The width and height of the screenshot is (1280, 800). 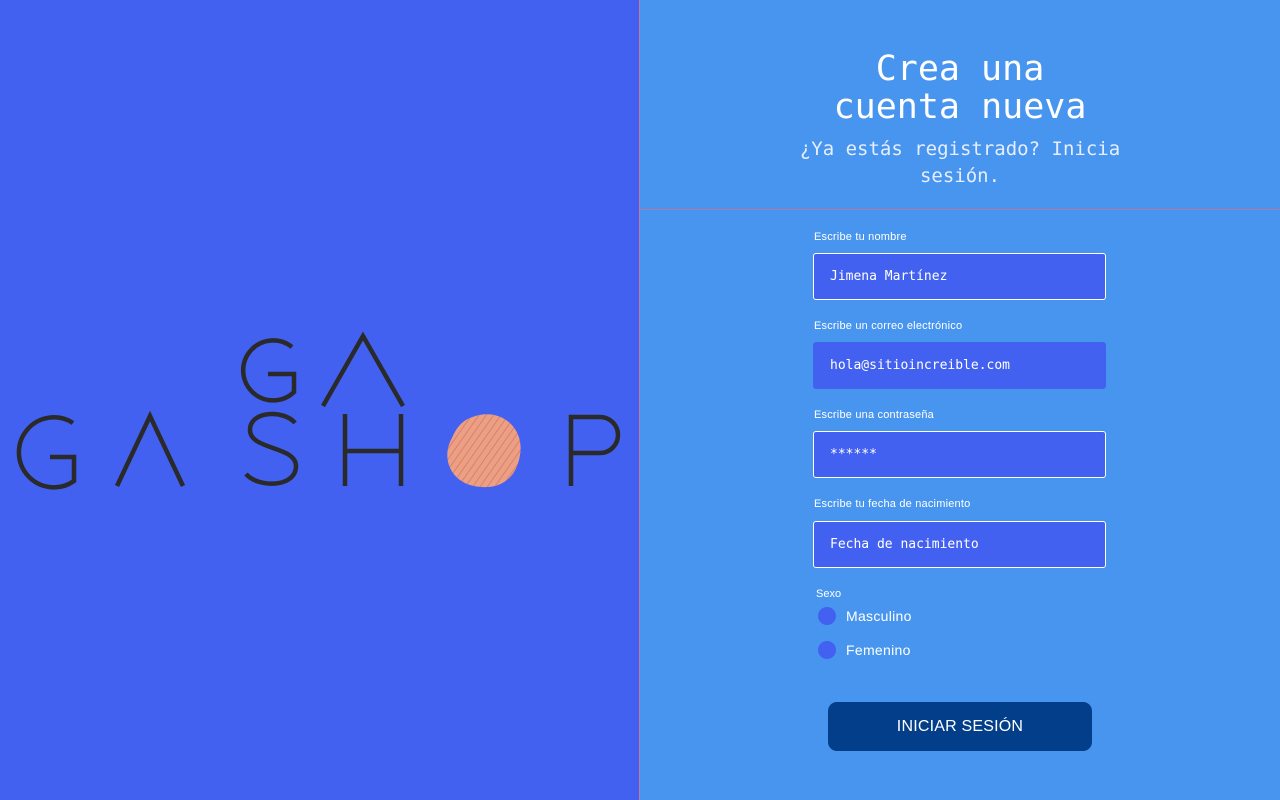 I want to click on sex-option-masculino: Masculino, so click(x=865, y=616).